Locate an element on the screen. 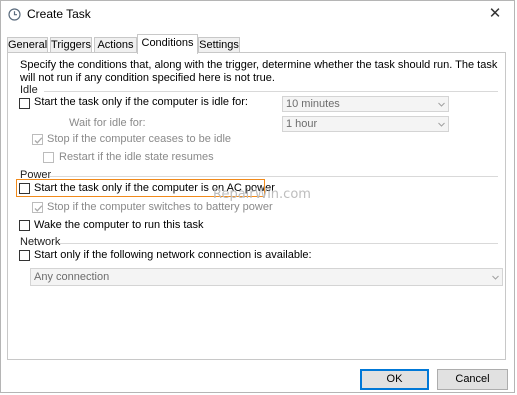 The width and height of the screenshot is (517, 395). tab-settings: Settings is located at coordinates (219, 45).